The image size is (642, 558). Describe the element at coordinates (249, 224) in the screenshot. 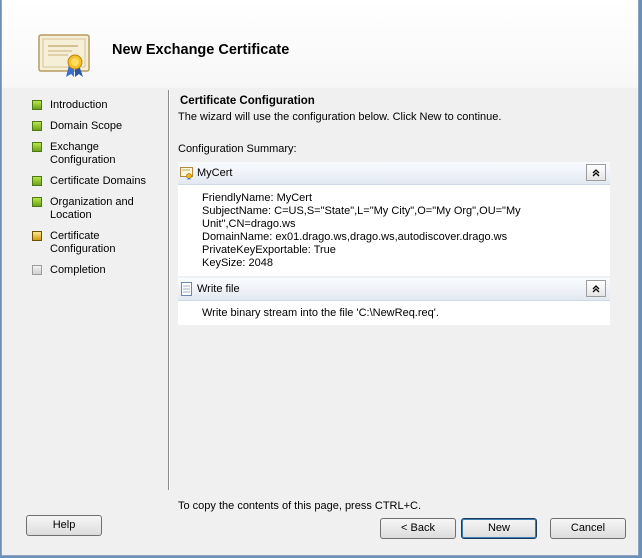

I see `detail-line: Unit",CN=drago.ws` at that location.